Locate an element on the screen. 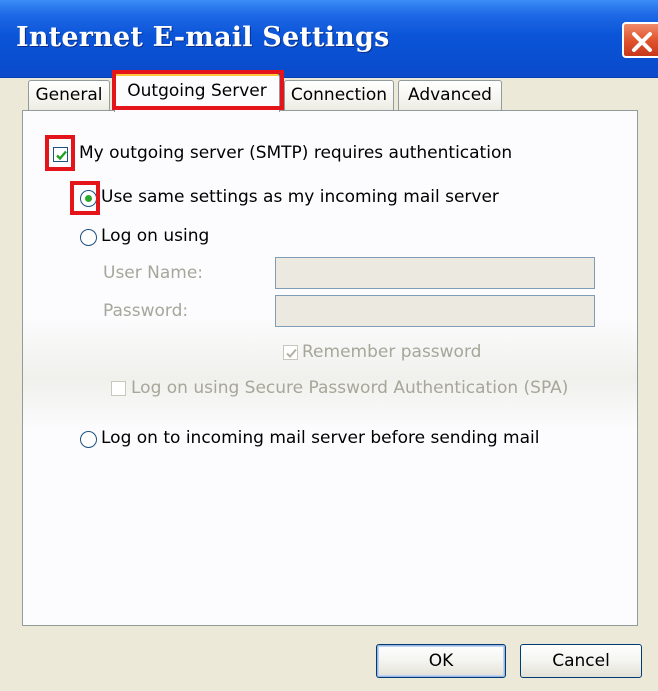  tab-general: General is located at coordinates (69, 95).